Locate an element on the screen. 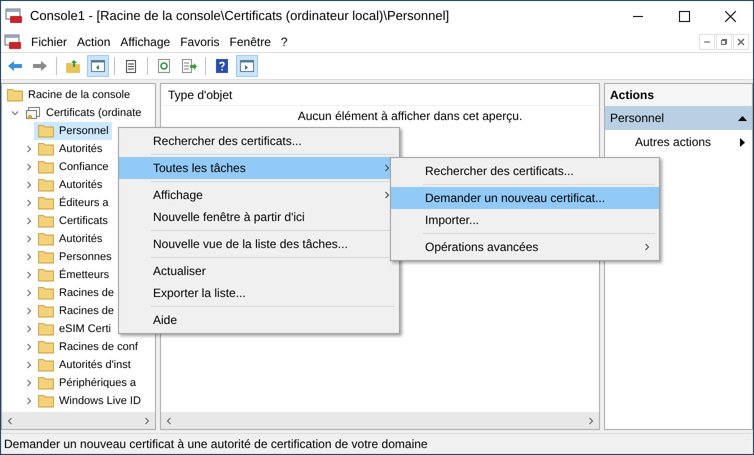 The width and height of the screenshot is (754, 455). action-link: Autres actions is located at coordinates (678, 142).